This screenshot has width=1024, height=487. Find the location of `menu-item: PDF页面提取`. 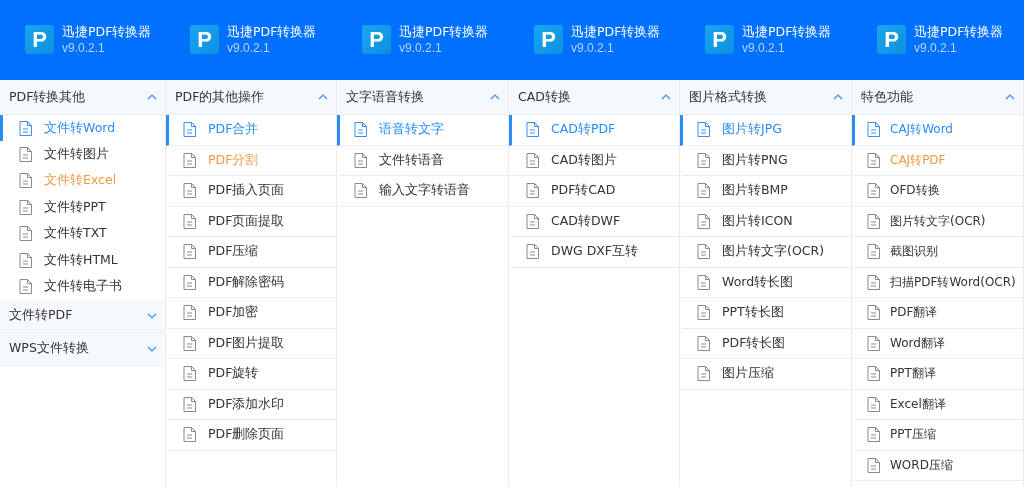

menu-item: PDF页面提取 is located at coordinates (251, 221).